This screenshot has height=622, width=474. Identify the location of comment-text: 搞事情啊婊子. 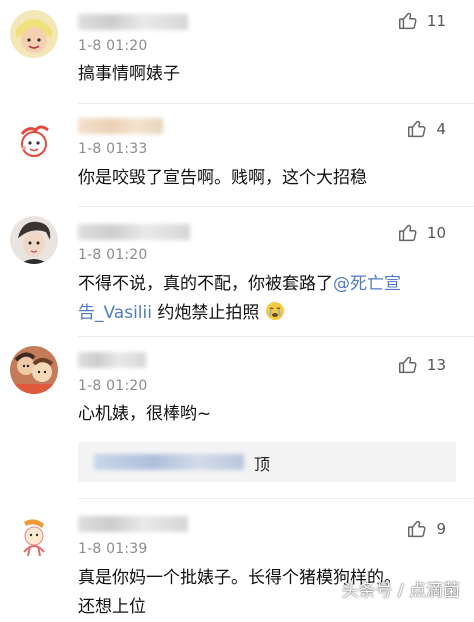
(129, 74).